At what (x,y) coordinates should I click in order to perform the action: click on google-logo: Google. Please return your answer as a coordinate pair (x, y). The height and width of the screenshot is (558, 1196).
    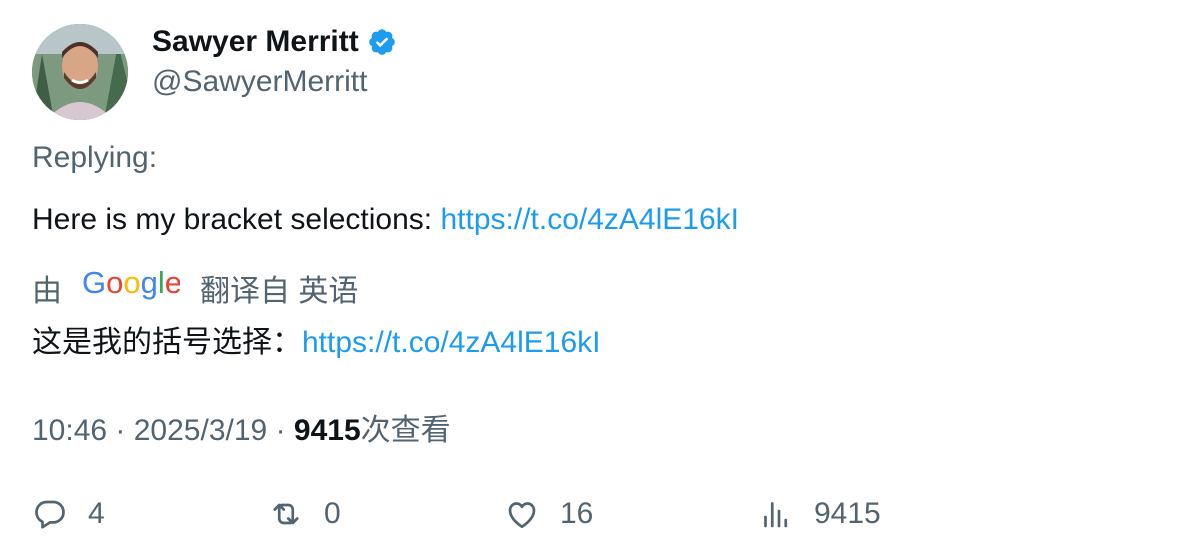
    Looking at the image, I should click on (132, 287).